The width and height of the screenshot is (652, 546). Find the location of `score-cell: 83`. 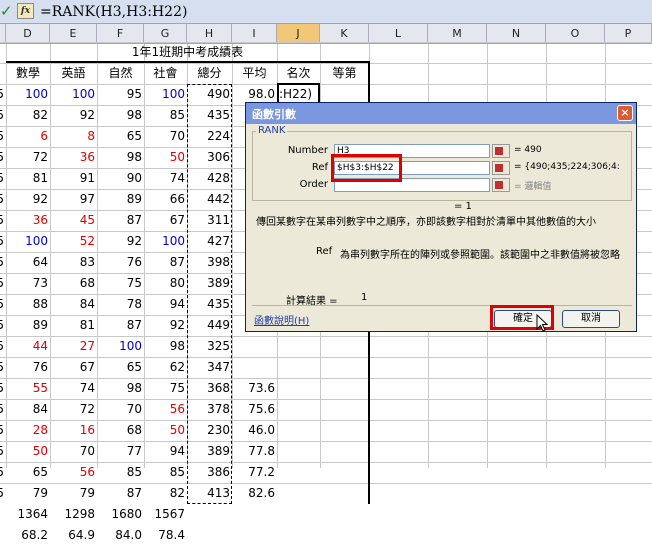

score-cell: 83 is located at coordinates (73, 262).